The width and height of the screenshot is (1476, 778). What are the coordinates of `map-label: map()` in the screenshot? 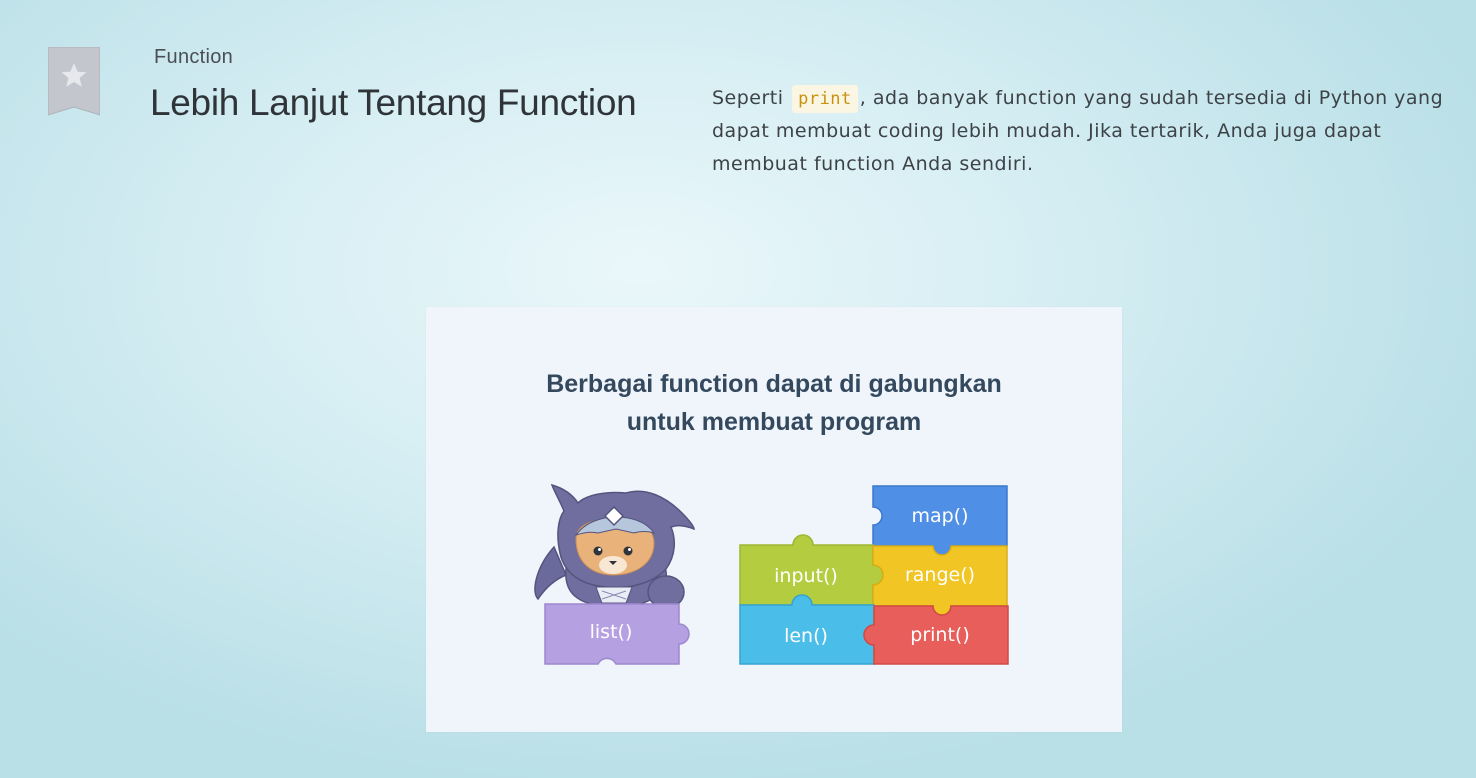 It's located at (939, 516).